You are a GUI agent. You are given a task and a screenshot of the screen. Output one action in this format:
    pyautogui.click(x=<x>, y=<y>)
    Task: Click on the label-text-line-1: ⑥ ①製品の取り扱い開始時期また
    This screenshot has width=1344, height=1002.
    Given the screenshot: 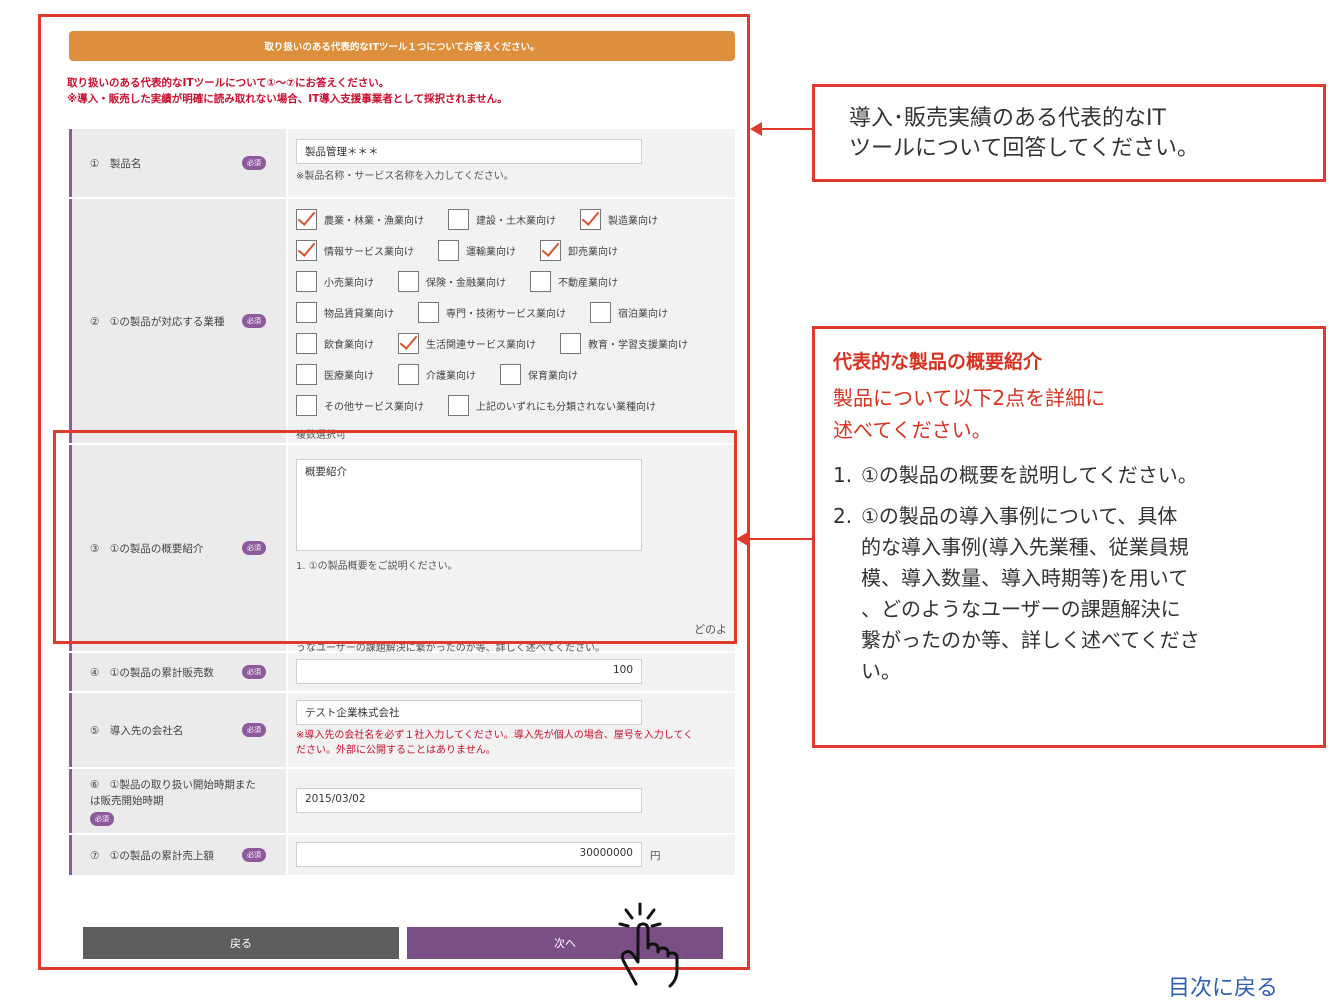 What is the action you would take?
    pyautogui.click(x=173, y=784)
    